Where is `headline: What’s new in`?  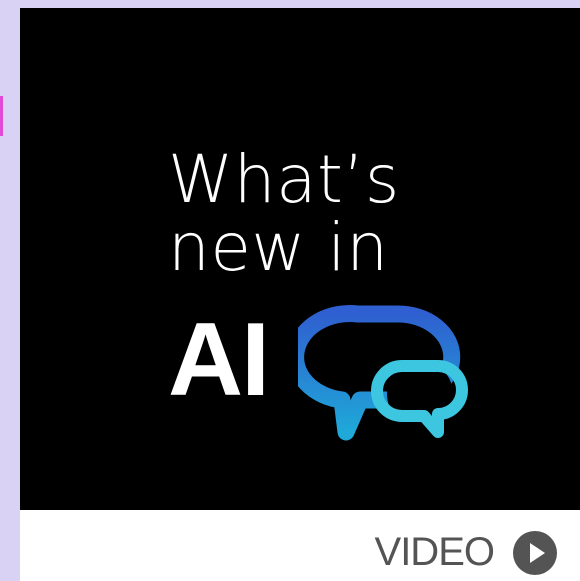 headline: What’s new in is located at coordinates (284, 214).